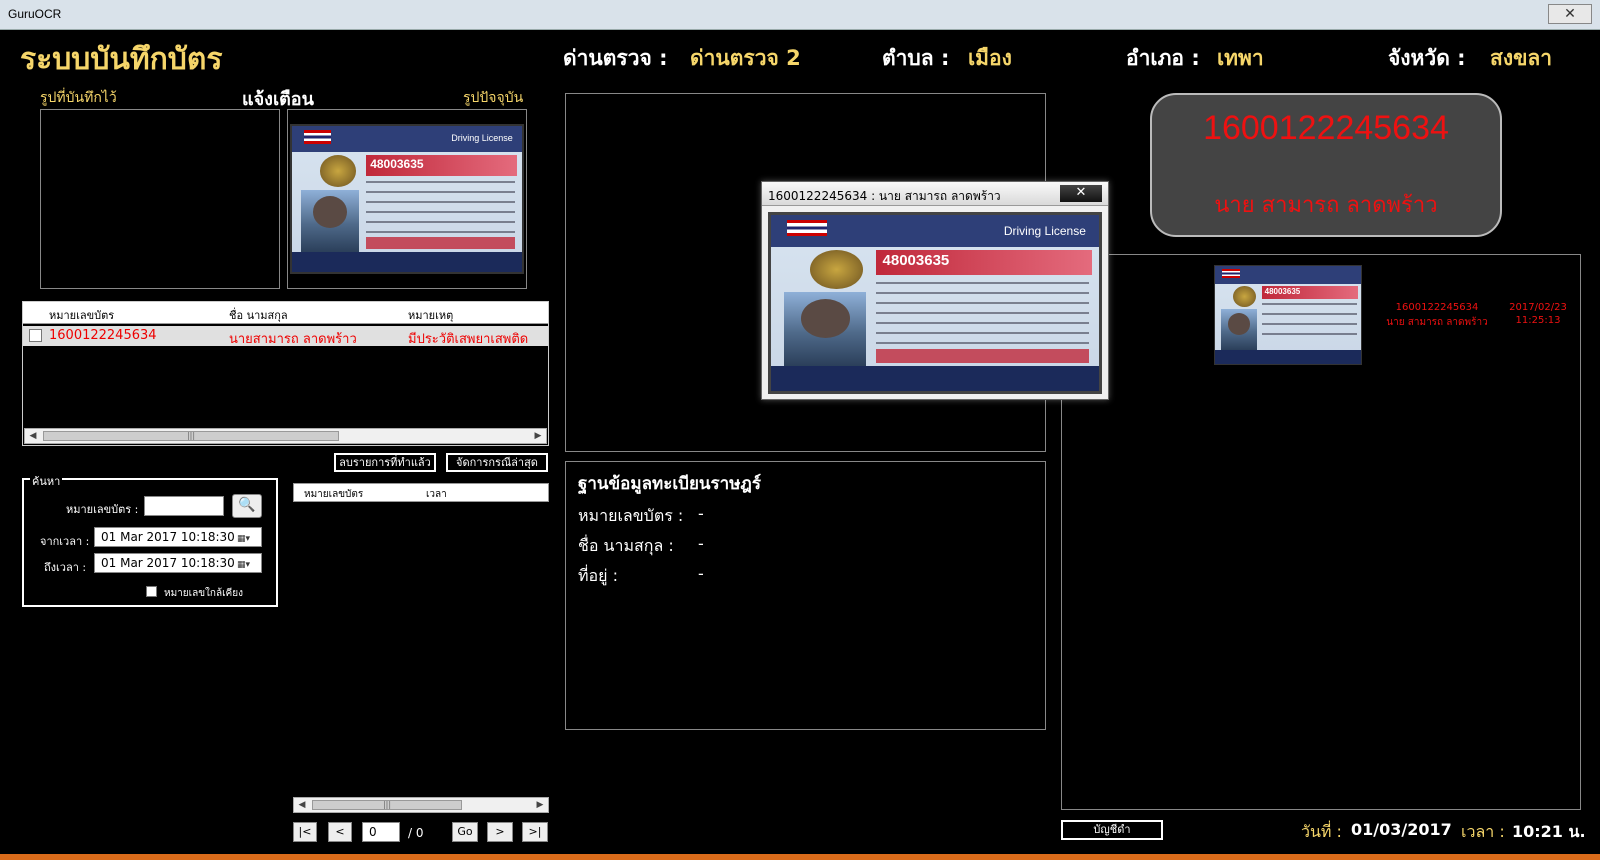 The width and height of the screenshot is (1600, 860). I want to click on history-card-number: 48003635, so click(1282, 291).